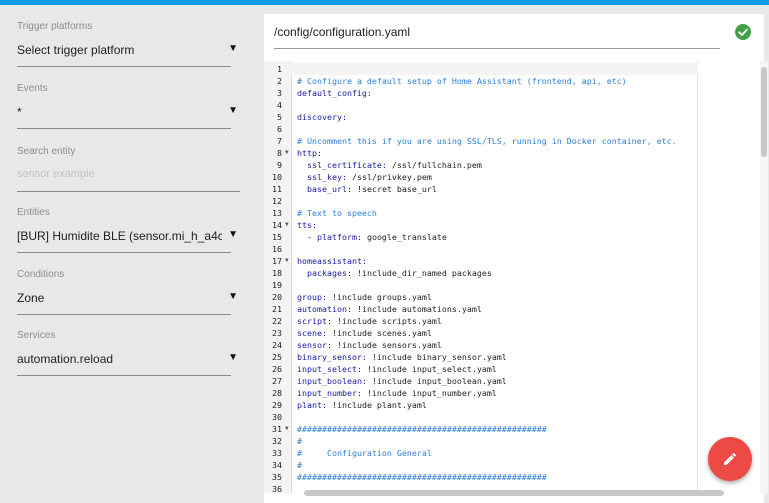 Image resolution: width=769 pixels, height=503 pixels. Describe the element at coordinates (277, 381) in the screenshot. I see `line-number: 27` at that location.